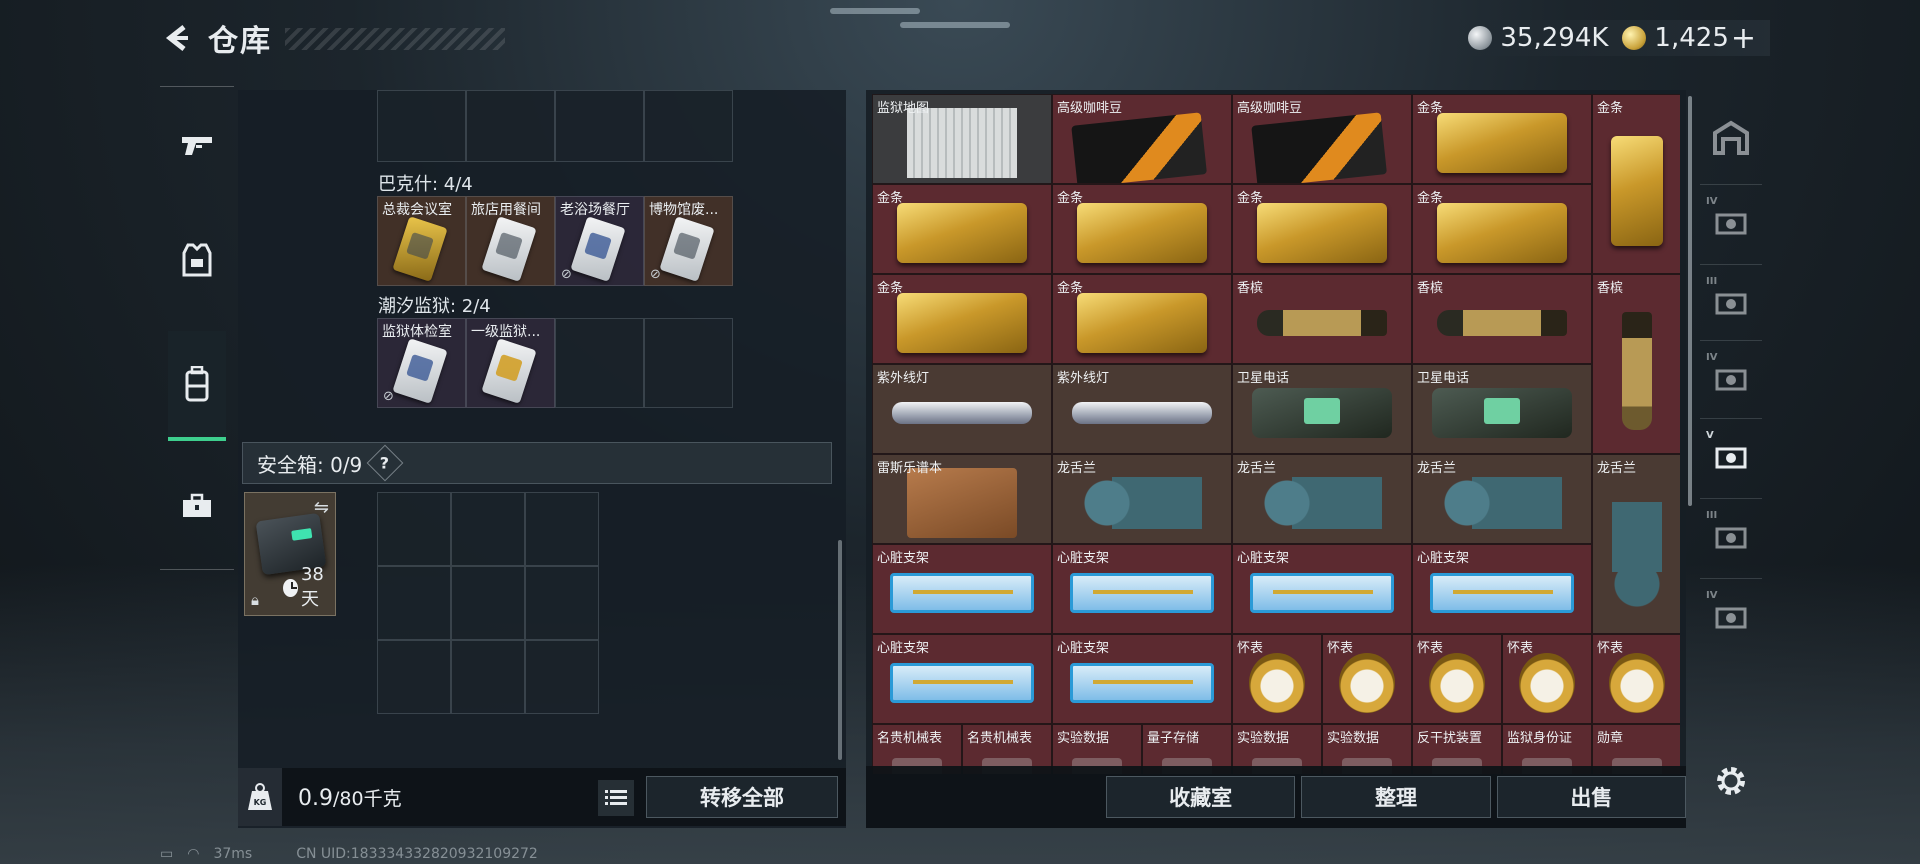 The width and height of the screenshot is (1920, 864). Describe the element at coordinates (1730, 377) in the screenshot. I see `filter-tier4-b-button: IV` at that location.